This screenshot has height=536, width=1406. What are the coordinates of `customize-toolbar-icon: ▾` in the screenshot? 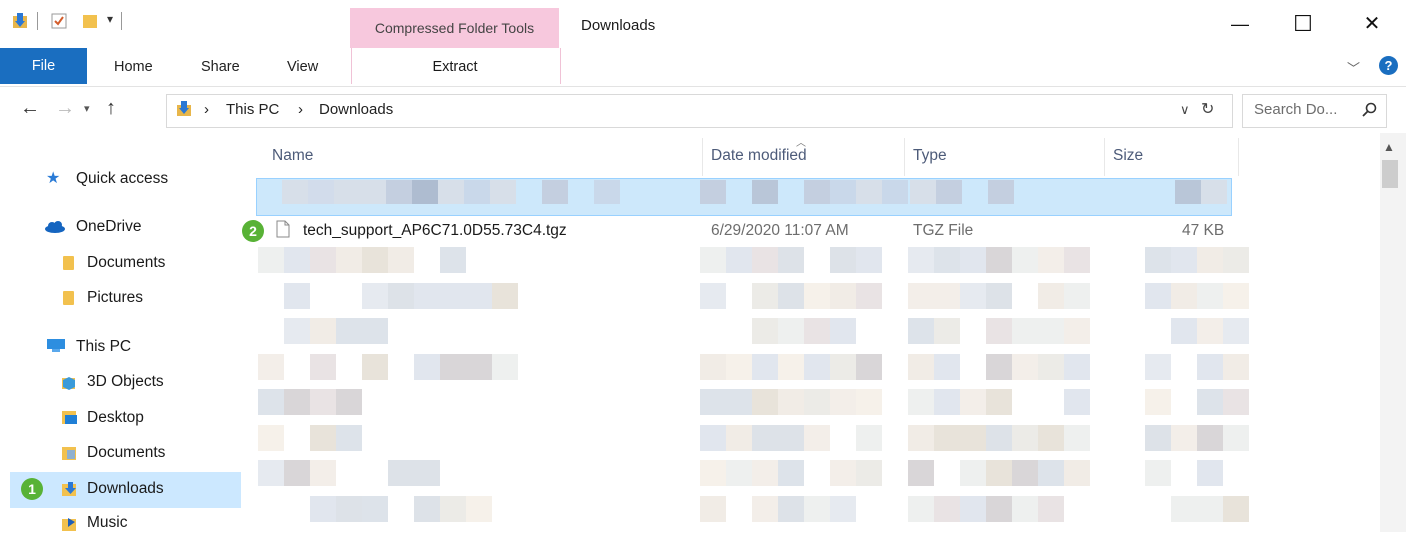 It's located at (110, 19).